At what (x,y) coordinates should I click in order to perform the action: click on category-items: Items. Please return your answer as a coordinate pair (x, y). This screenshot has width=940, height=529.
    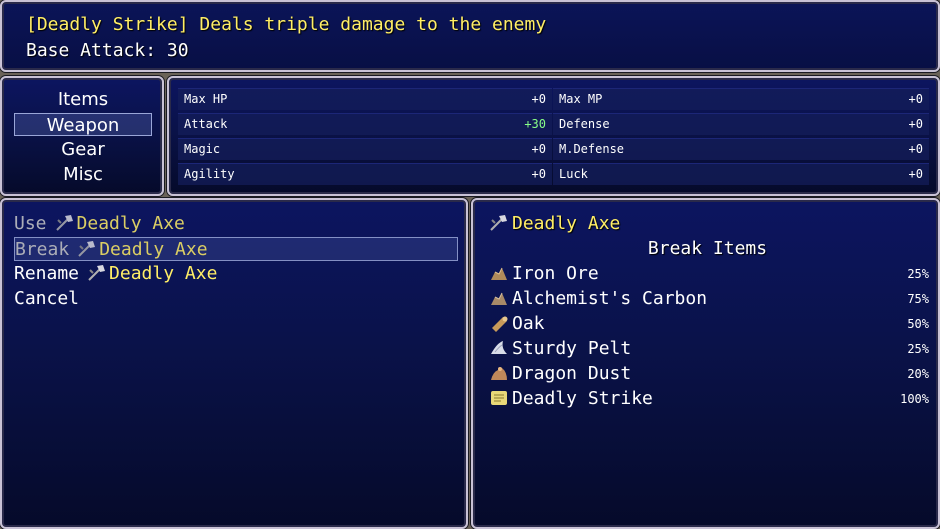
    Looking at the image, I should click on (83, 99).